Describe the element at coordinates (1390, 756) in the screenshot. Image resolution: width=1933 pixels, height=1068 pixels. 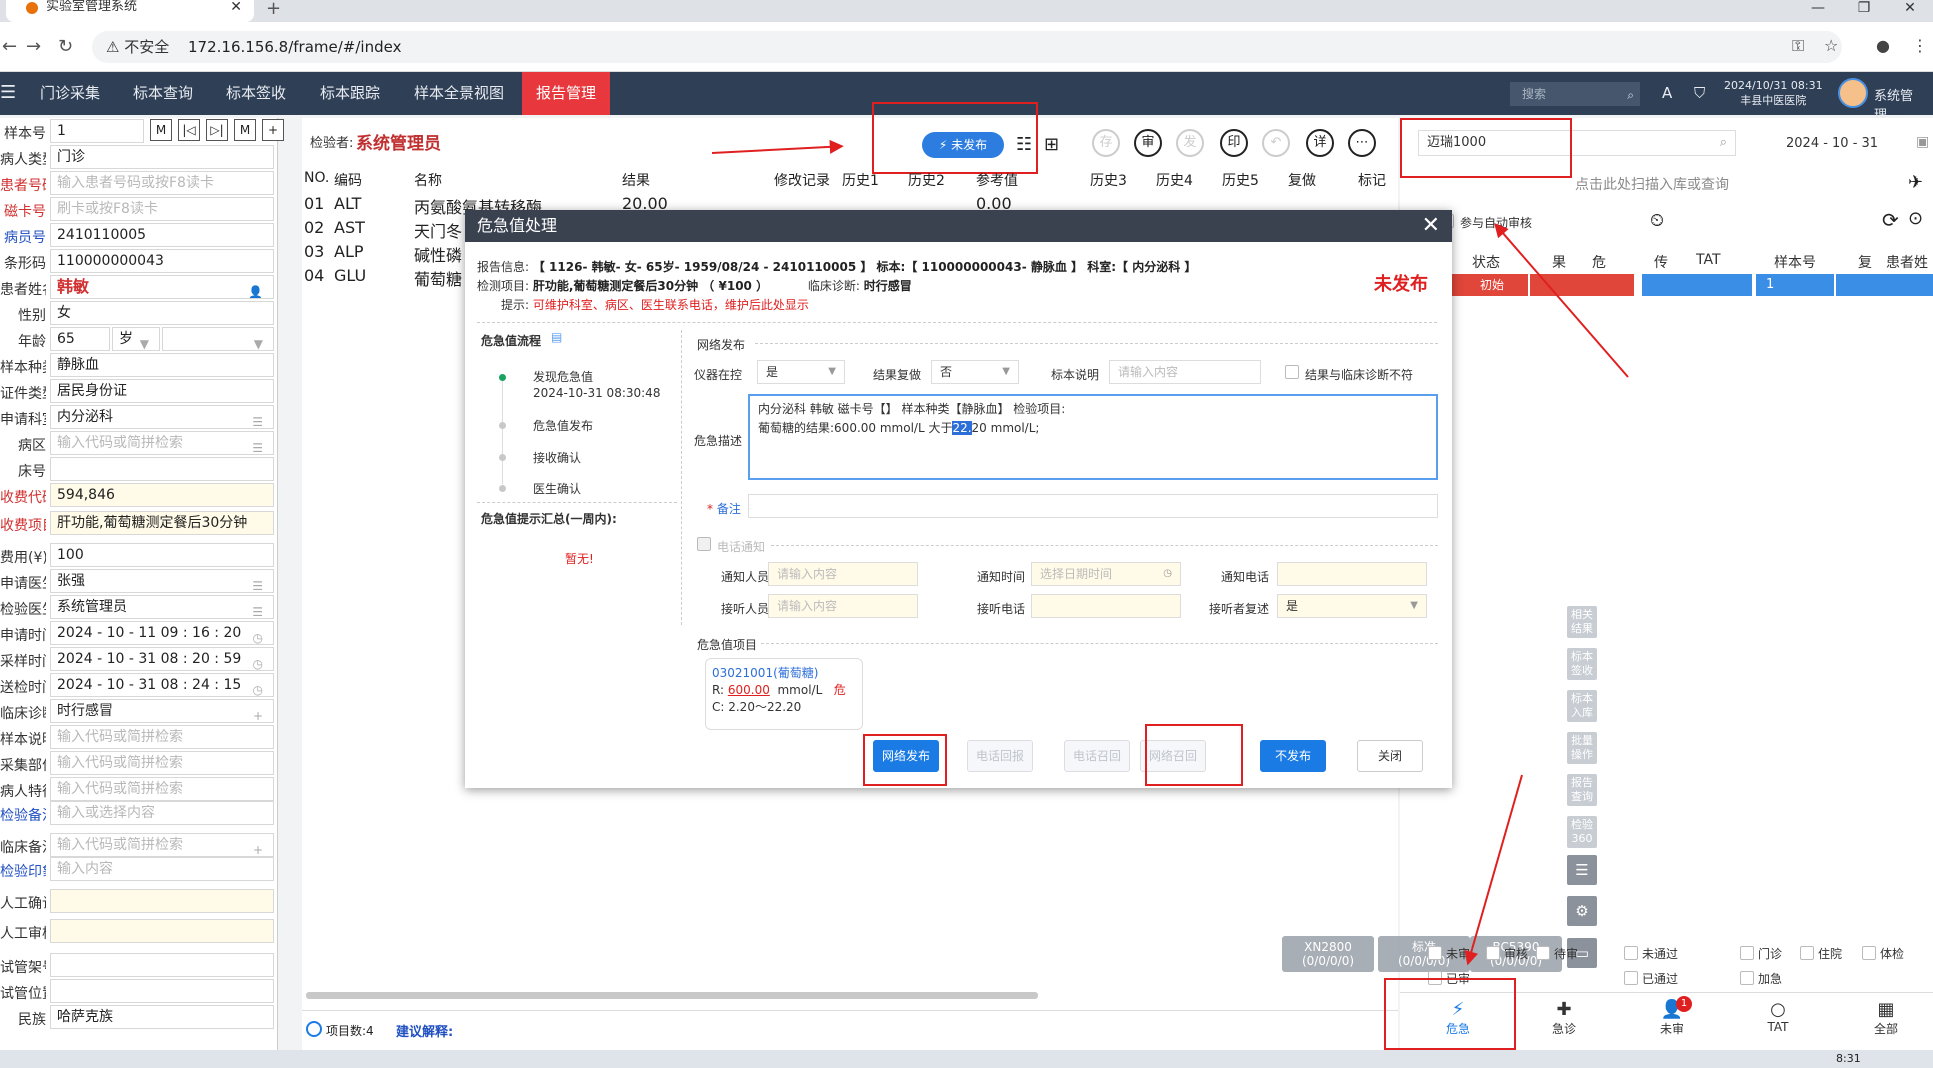
I see `close-button: 关闭` at that location.